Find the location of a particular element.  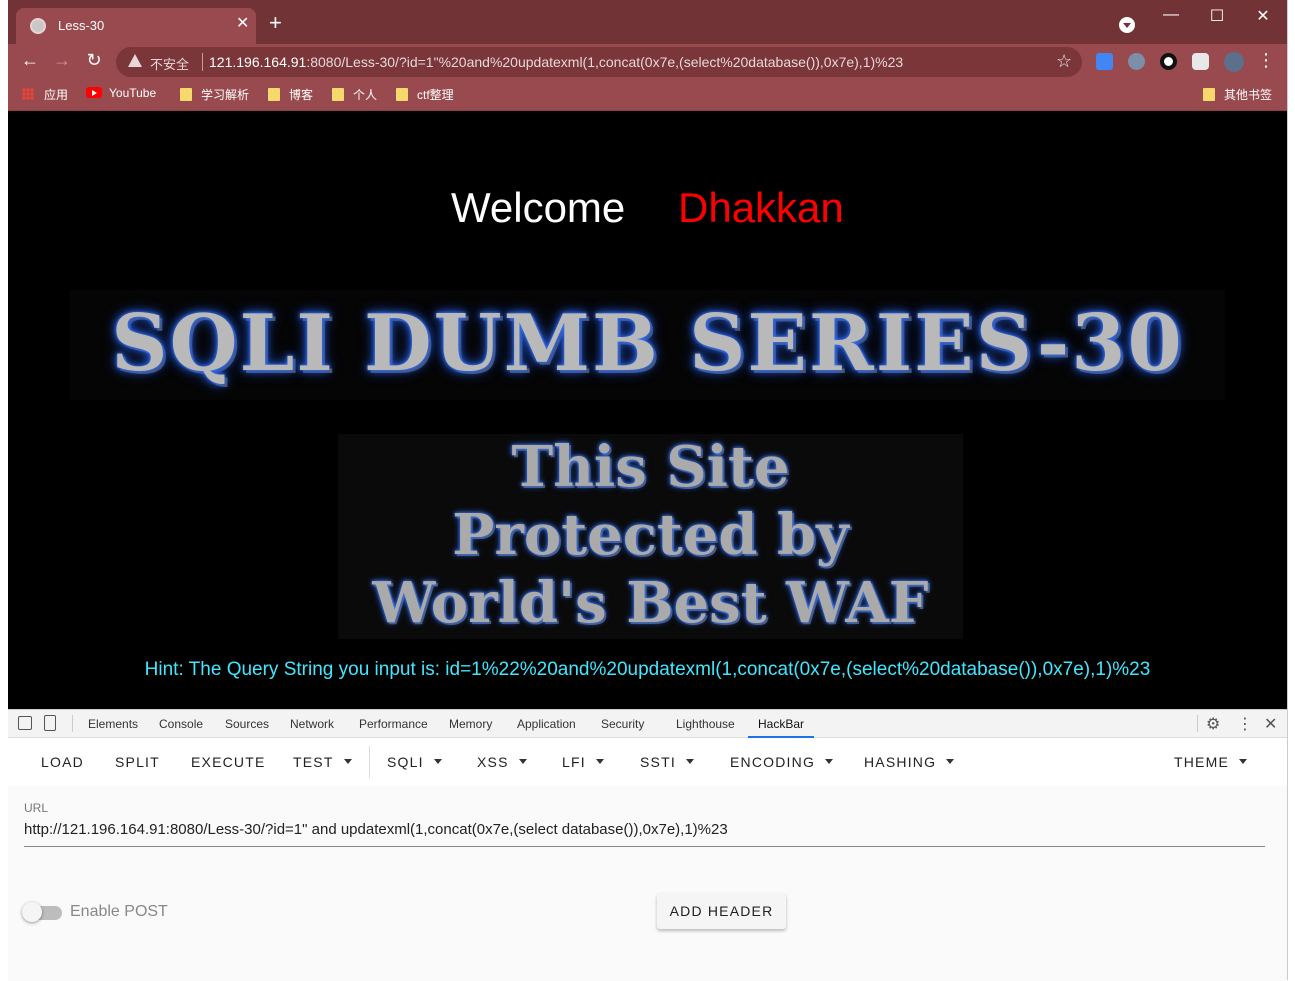

bookmark-star-icon: ☆ is located at coordinates (1064, 61).